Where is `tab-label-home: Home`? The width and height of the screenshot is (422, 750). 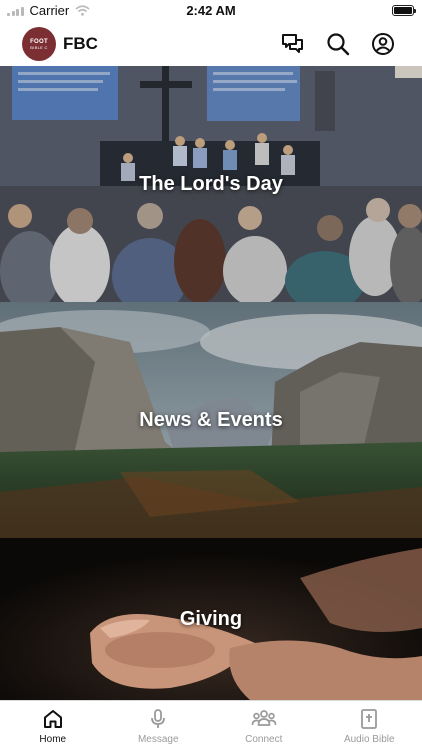
tab-label-home: Home is located at coordinates (53, 739).